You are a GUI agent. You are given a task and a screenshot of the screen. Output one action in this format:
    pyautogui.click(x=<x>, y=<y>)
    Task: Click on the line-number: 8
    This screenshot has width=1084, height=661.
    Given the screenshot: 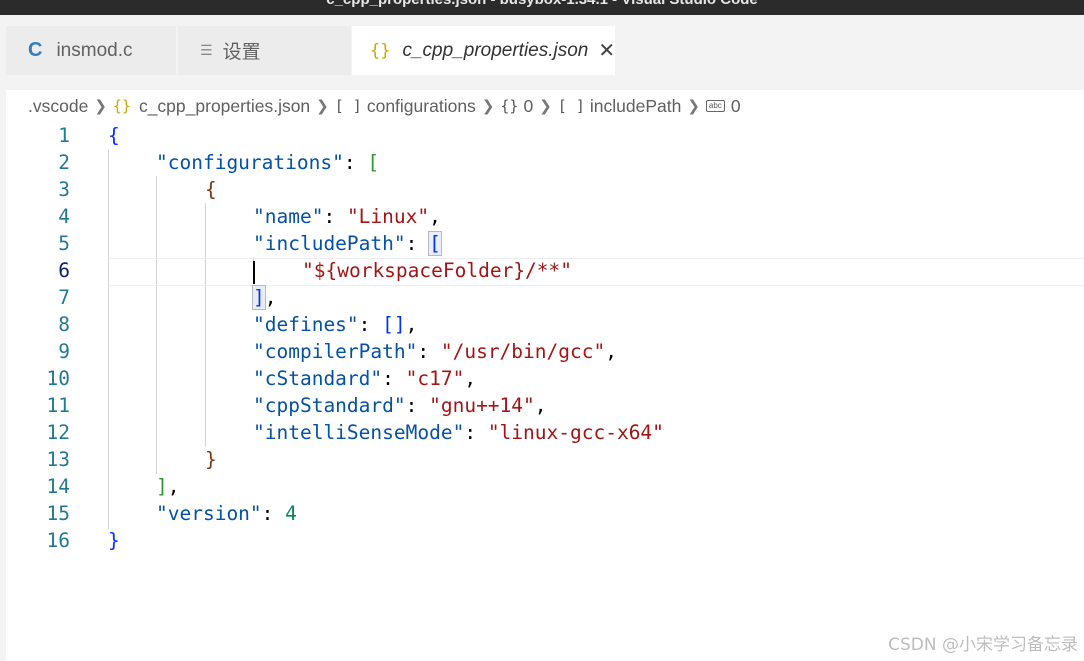 What is the action you would take?
    pyautogui.click(x=64, y=324)
    